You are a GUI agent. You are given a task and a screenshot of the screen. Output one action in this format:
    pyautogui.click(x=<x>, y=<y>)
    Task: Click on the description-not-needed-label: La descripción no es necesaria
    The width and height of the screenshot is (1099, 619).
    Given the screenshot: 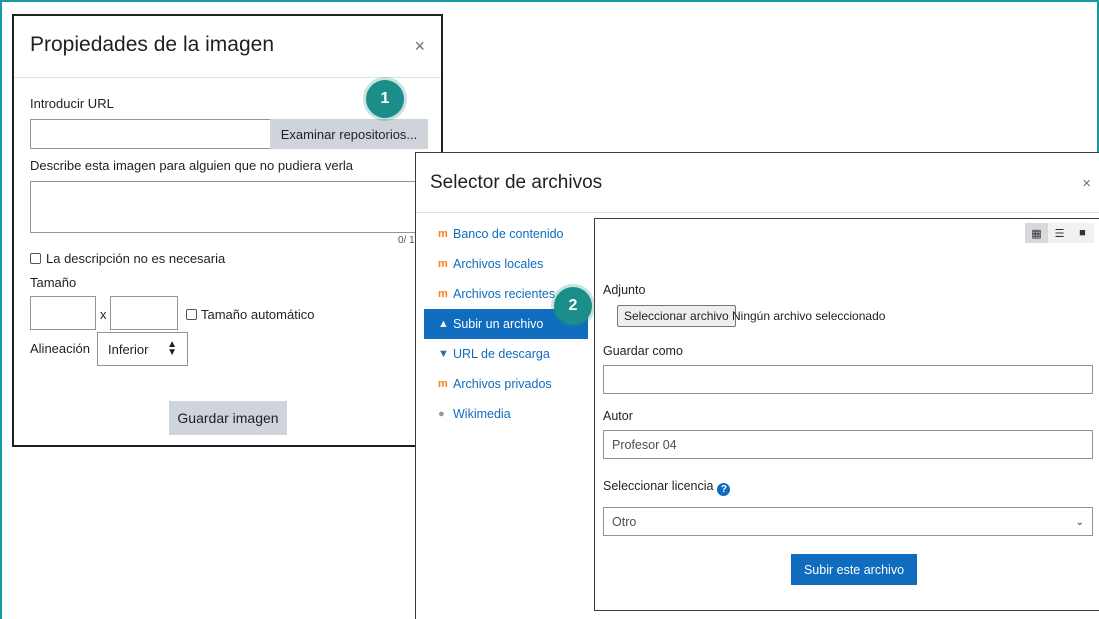 What is the action you would take?
    pyautogui.click(x=136, y=258)
    